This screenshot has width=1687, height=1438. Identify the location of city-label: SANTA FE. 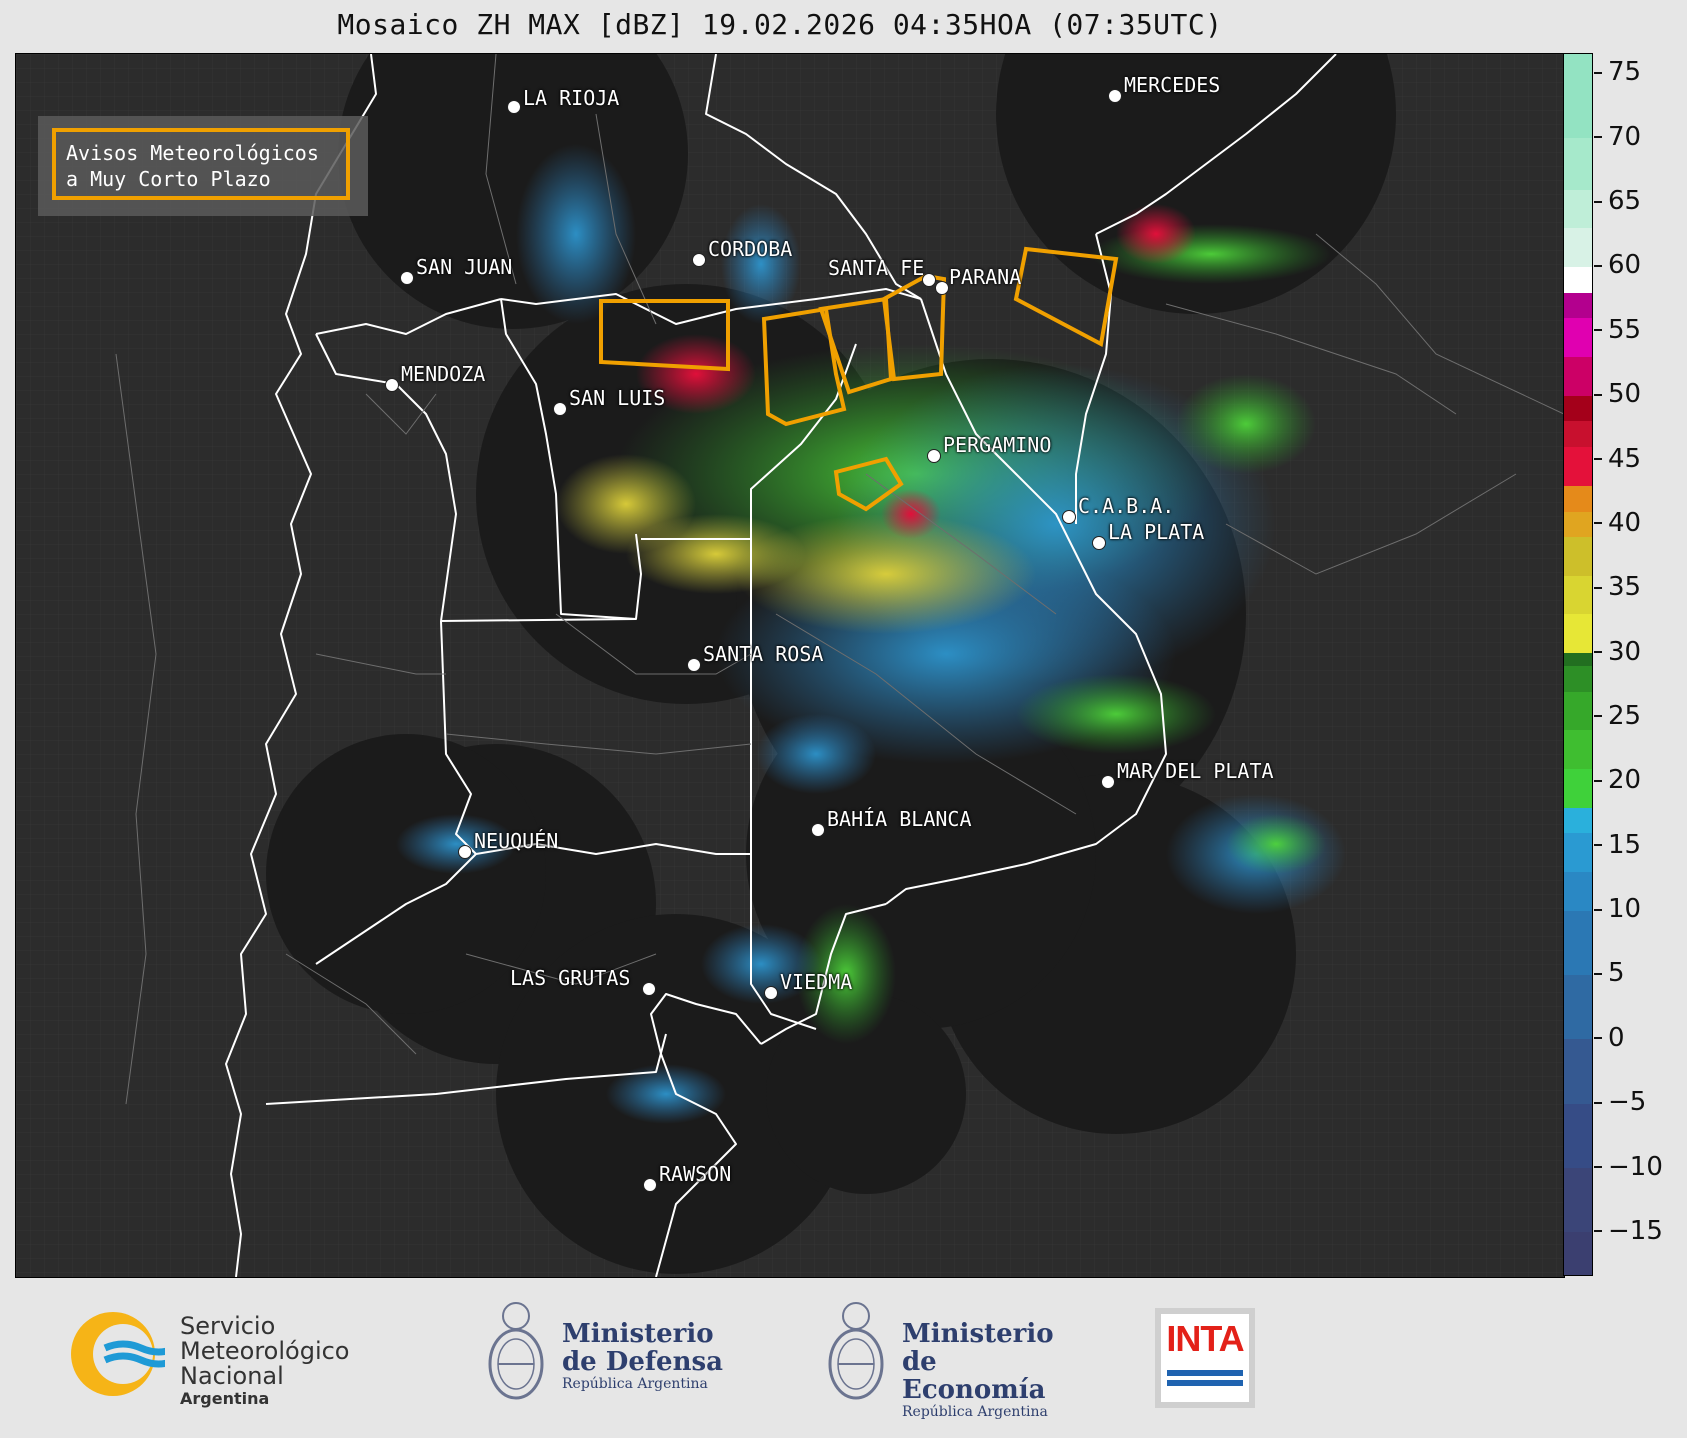
(876, 268).